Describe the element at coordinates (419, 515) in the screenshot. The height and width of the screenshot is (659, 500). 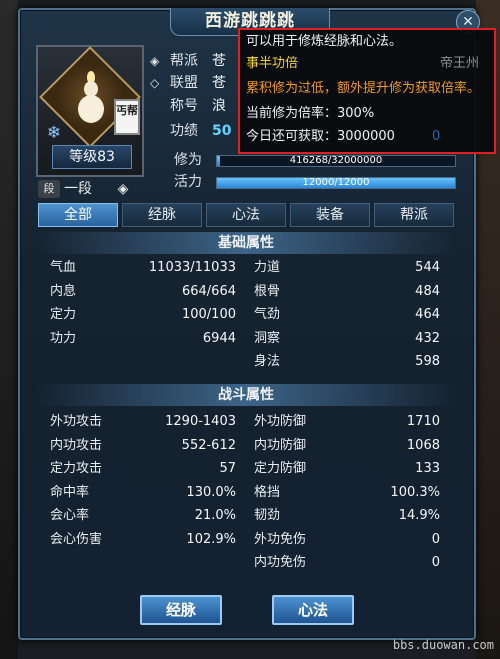
I see `combat-stat-right-value: 14.9%` at that location.